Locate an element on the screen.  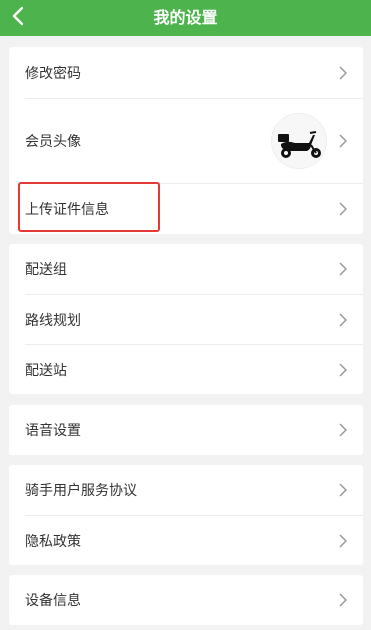
settings-item-privacy-policy: 隐私政策 is located at coordinates (186, 540).